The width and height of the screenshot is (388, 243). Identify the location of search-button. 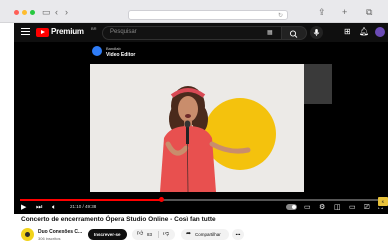
(294, 33).